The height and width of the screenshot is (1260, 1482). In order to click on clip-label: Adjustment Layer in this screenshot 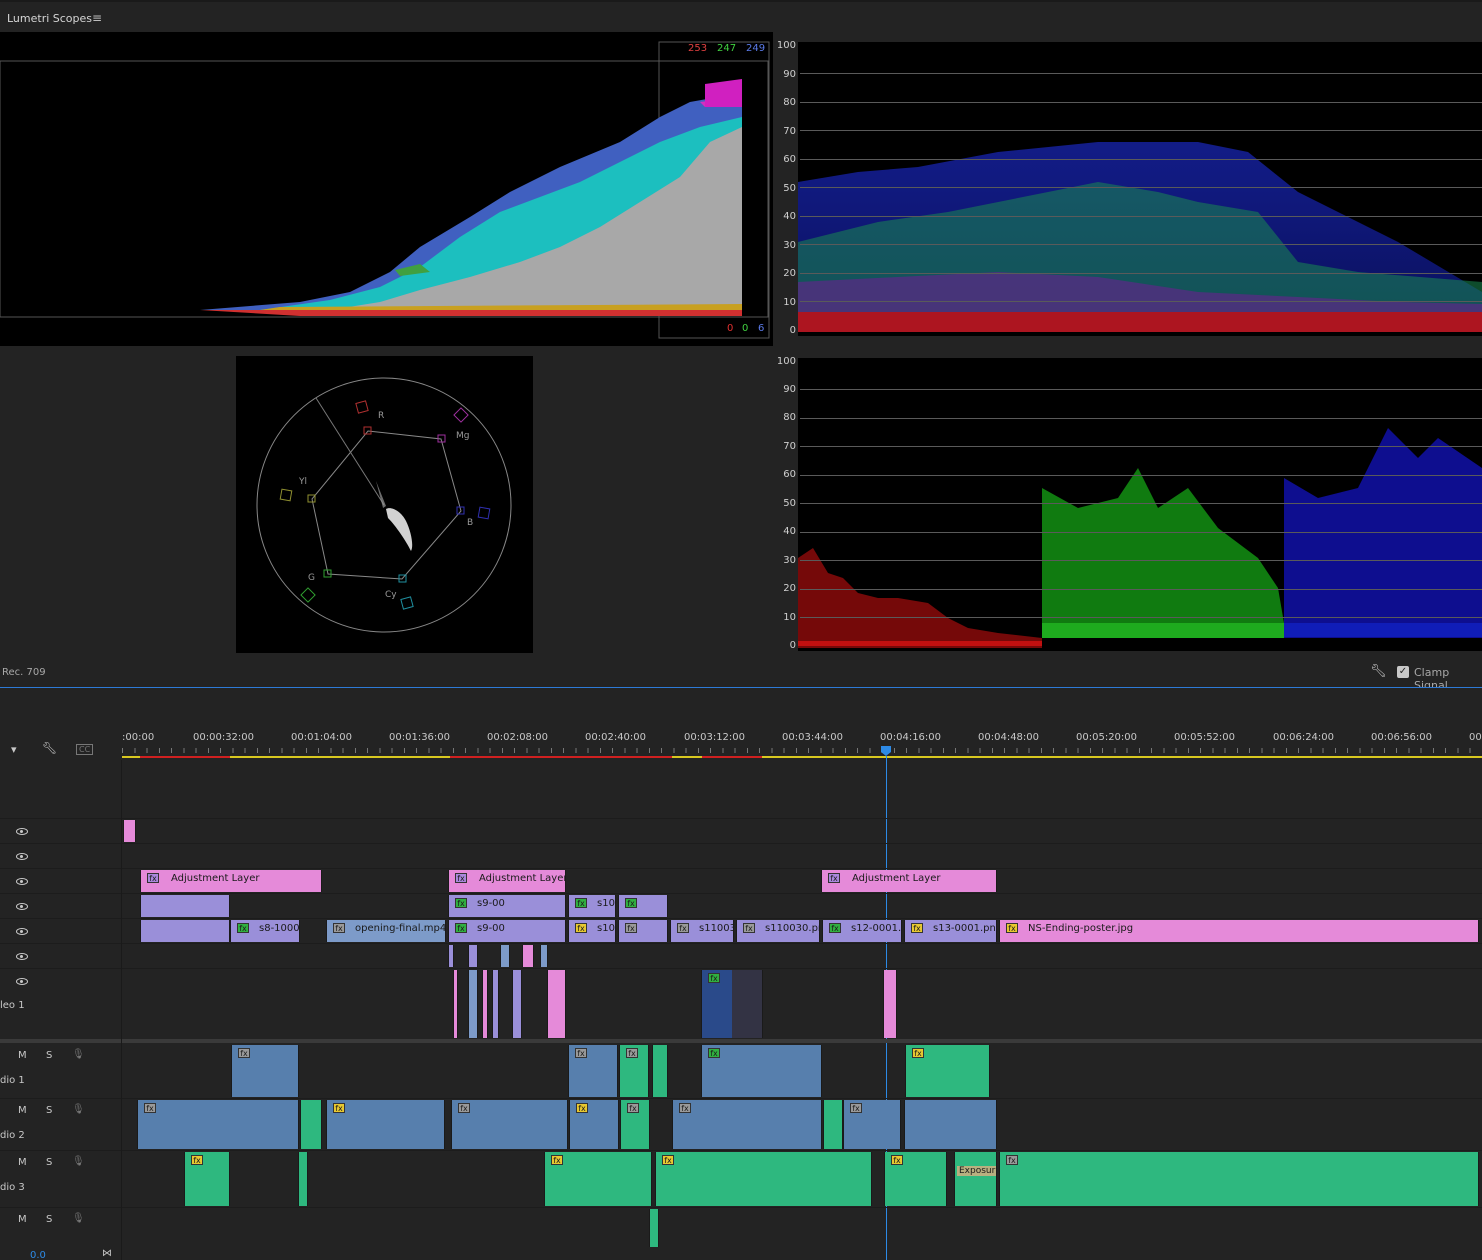, I will do `click(215, 878)`.